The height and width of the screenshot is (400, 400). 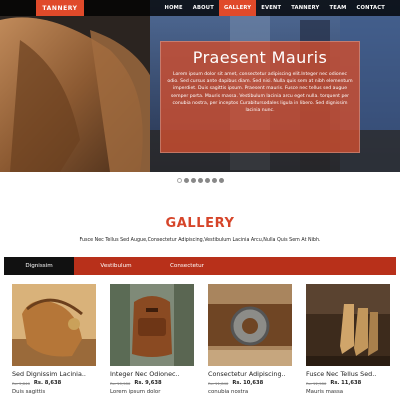 What do you see at coordinates (116, 266) in the screenshot?
I see `tab-vestibulum: Vestibulum` at bounding box center [116, 266].